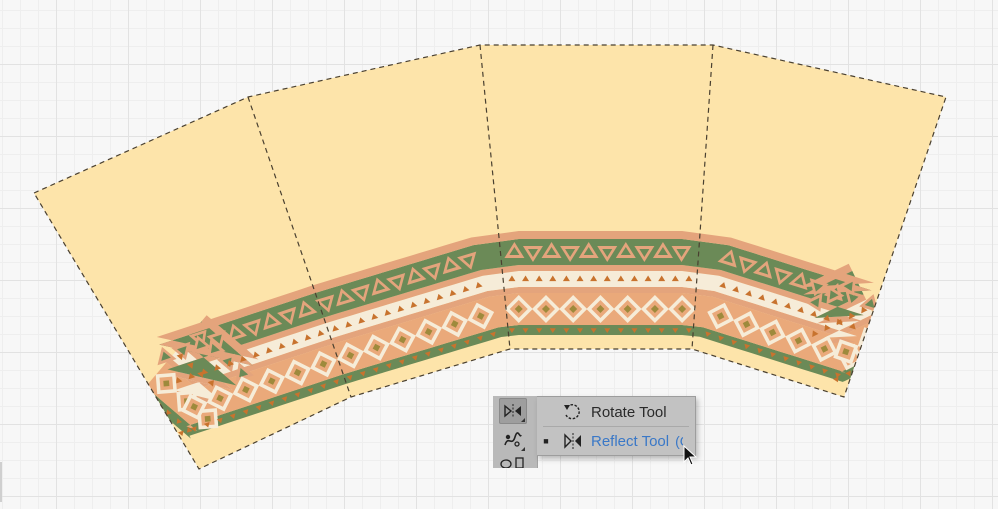 This screenshot has height=509, width=998. I want to click on partial-tool-button, so click(513, 461).